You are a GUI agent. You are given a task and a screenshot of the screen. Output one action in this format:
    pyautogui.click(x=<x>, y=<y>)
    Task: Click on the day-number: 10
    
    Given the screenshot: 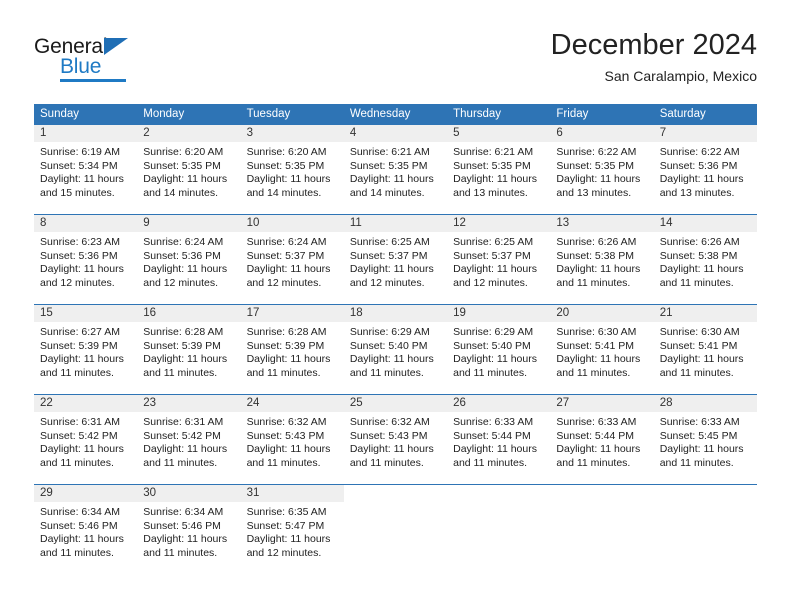 What is the action you would take?
    pyautogui.click(x=253, y=223)
    